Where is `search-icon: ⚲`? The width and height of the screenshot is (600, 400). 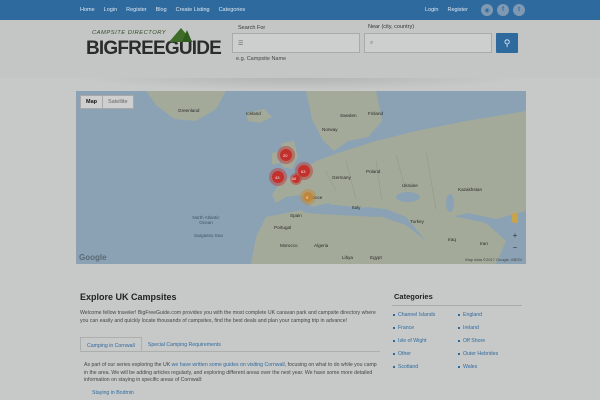 search-icon: ⚲ is located at coordinates (507, 42).